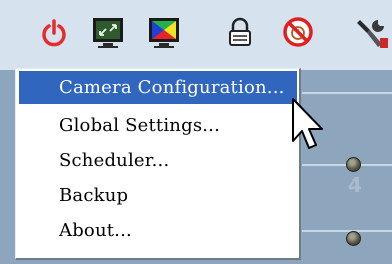 This screenshot has width=392, height=264. I want to click on lock-button, so click(240, 33).